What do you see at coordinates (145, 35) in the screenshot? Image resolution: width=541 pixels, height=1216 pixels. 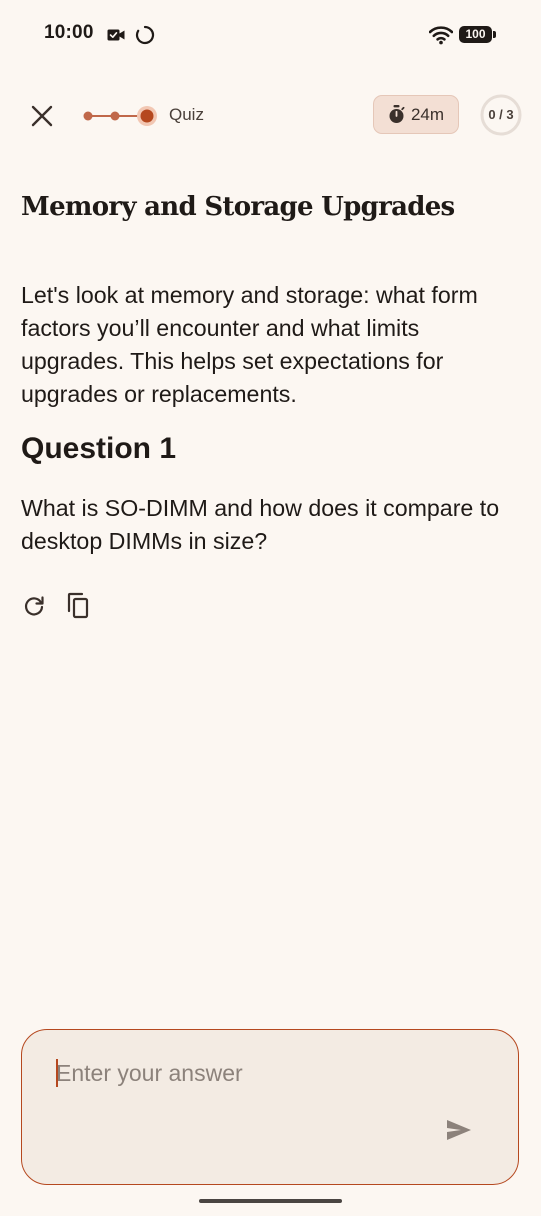 I see `loading-spinner-icon` at bounding box center [145, 35].